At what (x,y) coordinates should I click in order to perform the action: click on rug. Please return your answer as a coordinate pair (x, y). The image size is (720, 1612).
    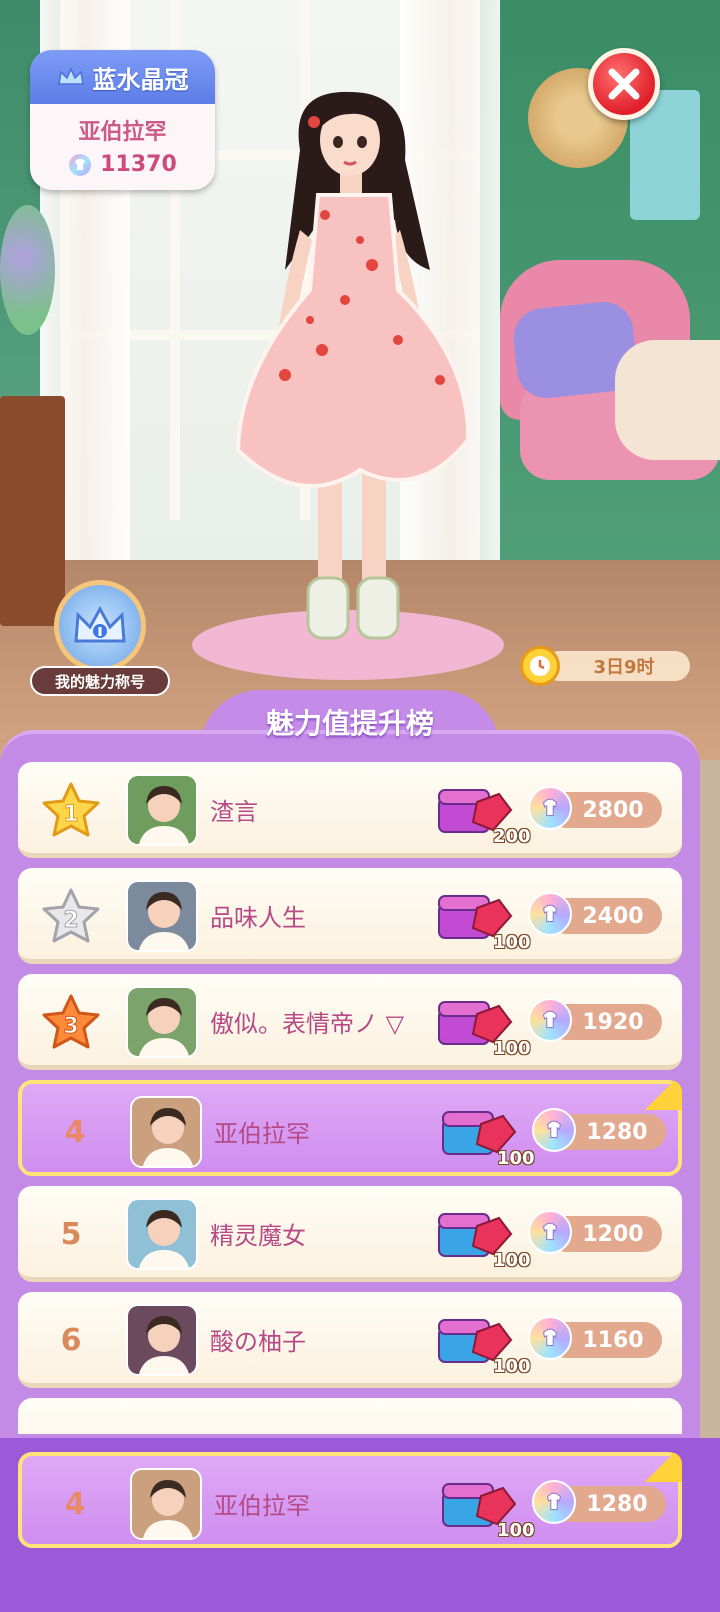
    Looking at the image, I should click on (348, 645).